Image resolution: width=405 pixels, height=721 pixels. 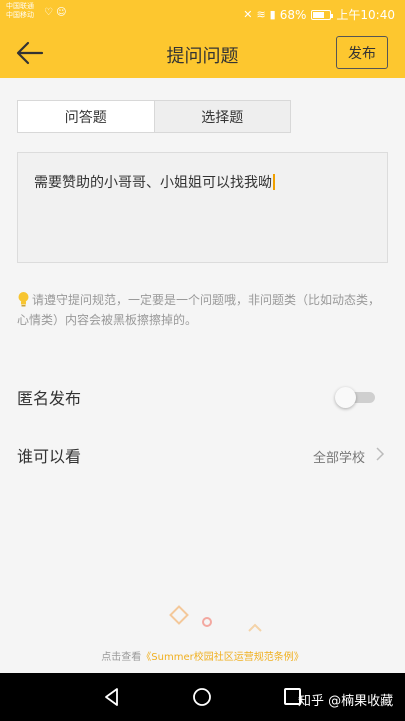 I want to click on mute-icon: ✕, so click(x=248, y=14).